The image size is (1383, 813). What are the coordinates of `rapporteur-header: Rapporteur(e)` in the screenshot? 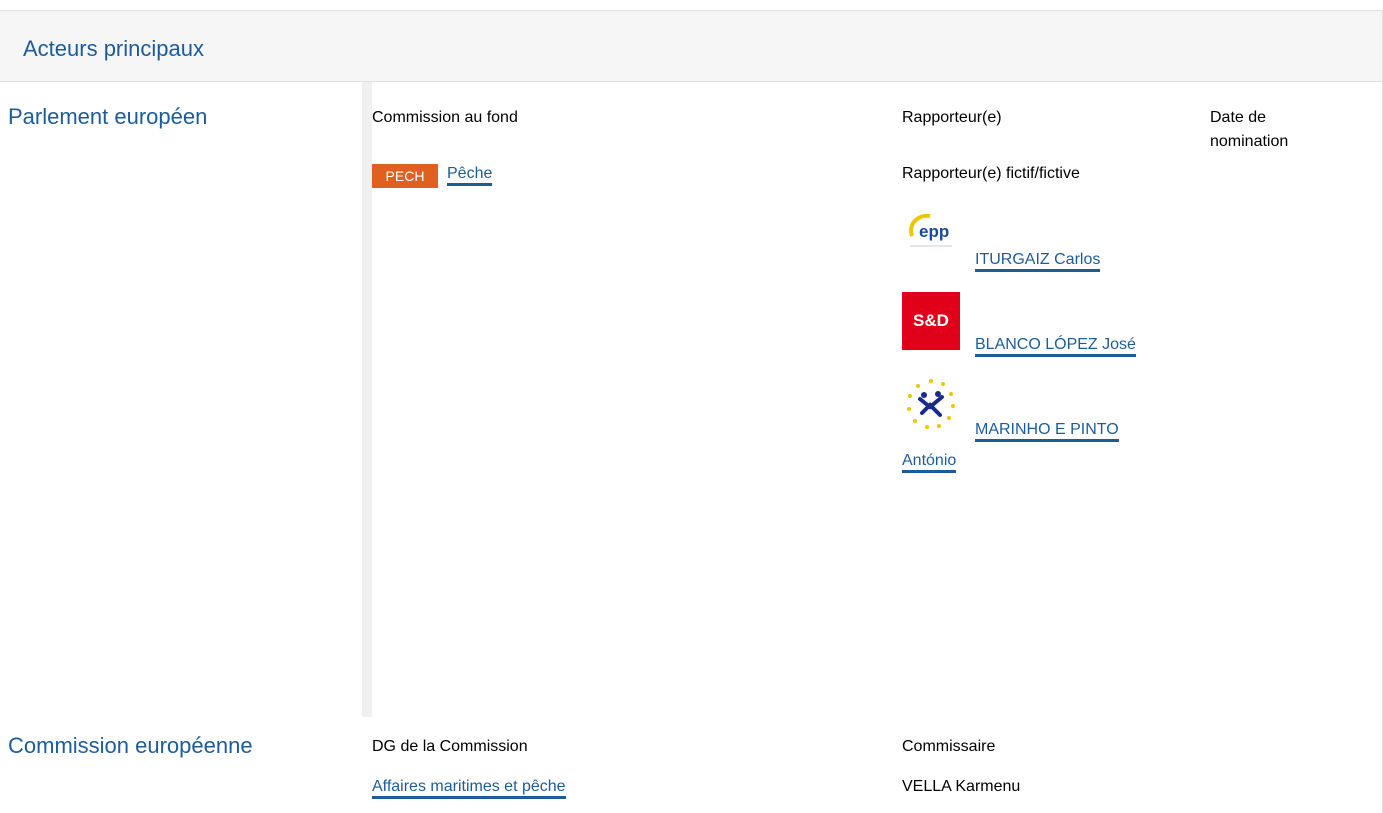 It's located at (952, 117).